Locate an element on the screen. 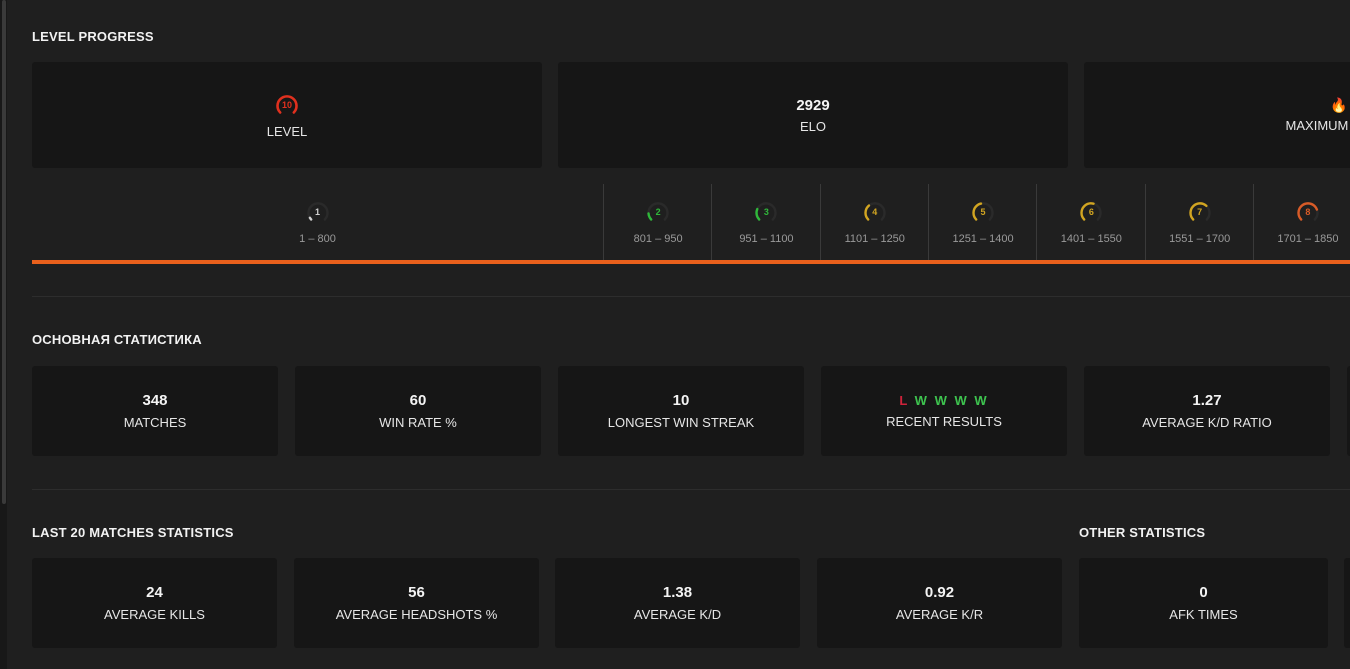 The width and height of the screenshot is (1350, 669). avg-kd-ratio-label: AVERAGE K/D RATIO is located at coordinates (1207, 422).